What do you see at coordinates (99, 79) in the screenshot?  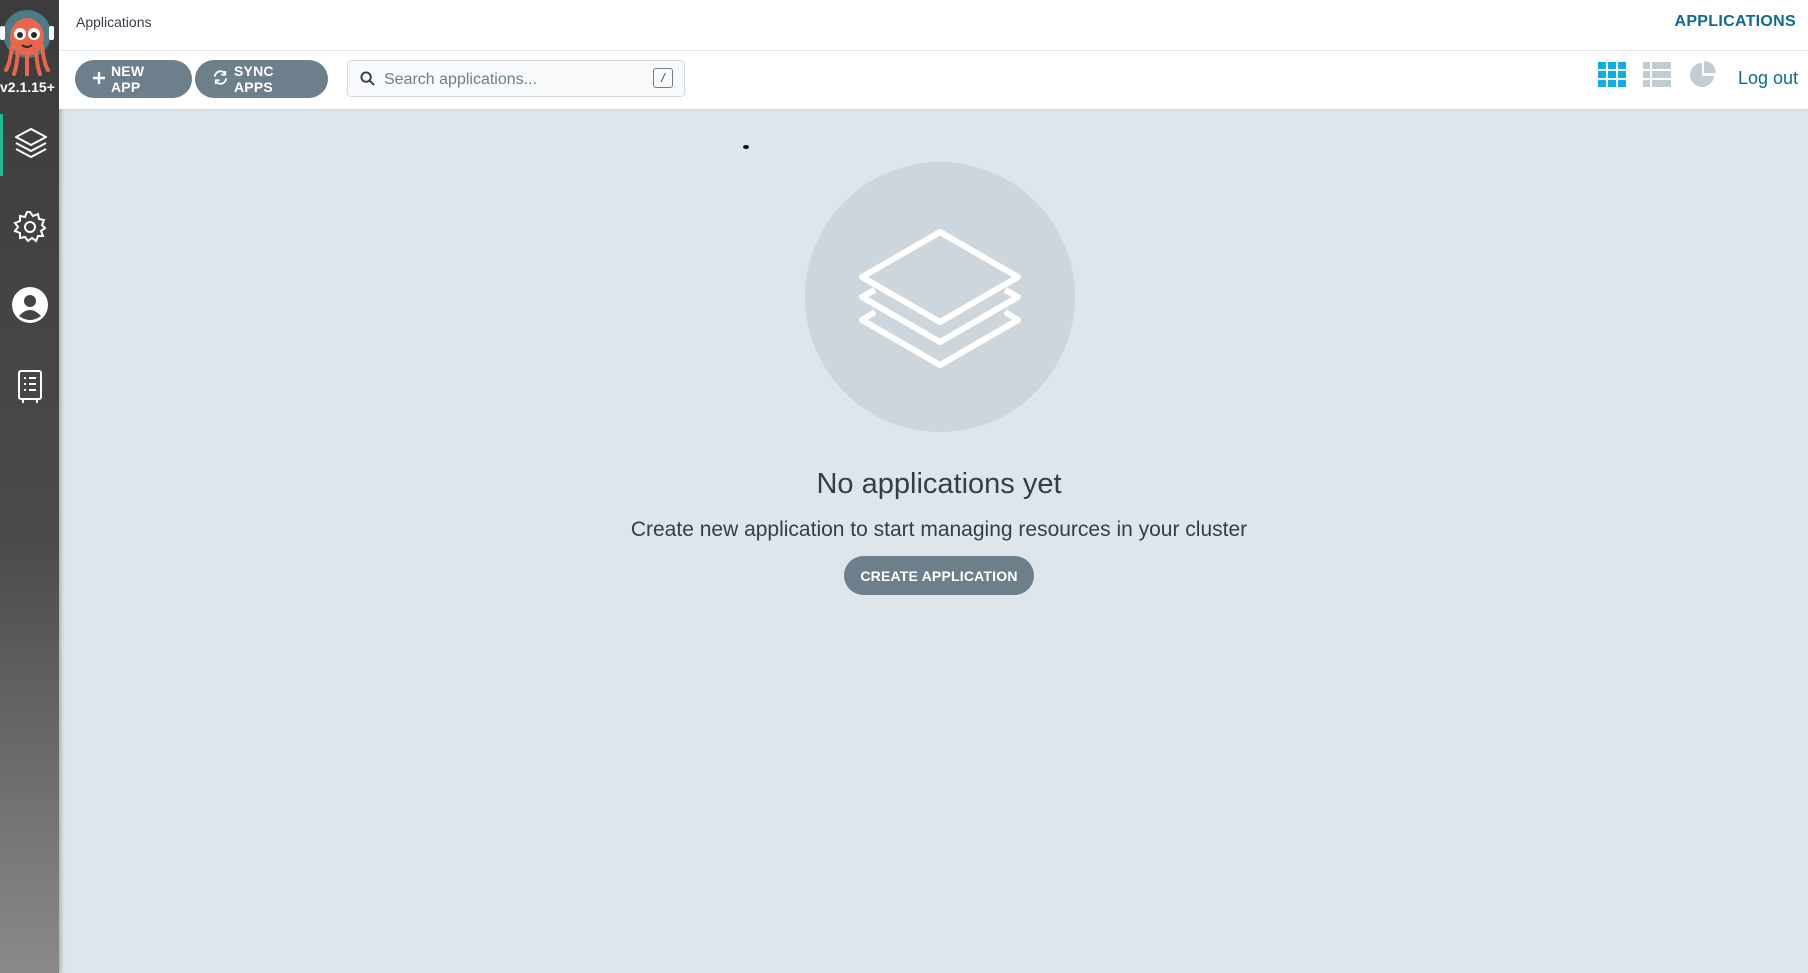 I see `plus-icon` at bounding box center [99, 79].